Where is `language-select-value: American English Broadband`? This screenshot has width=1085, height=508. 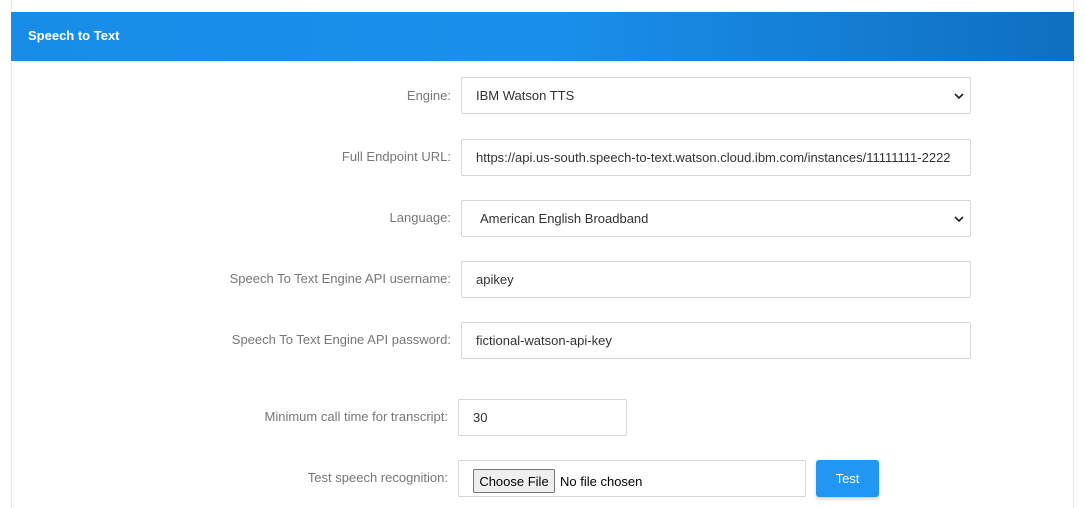
language-select-value: American English Broadband is located at coordinates (564, 218).